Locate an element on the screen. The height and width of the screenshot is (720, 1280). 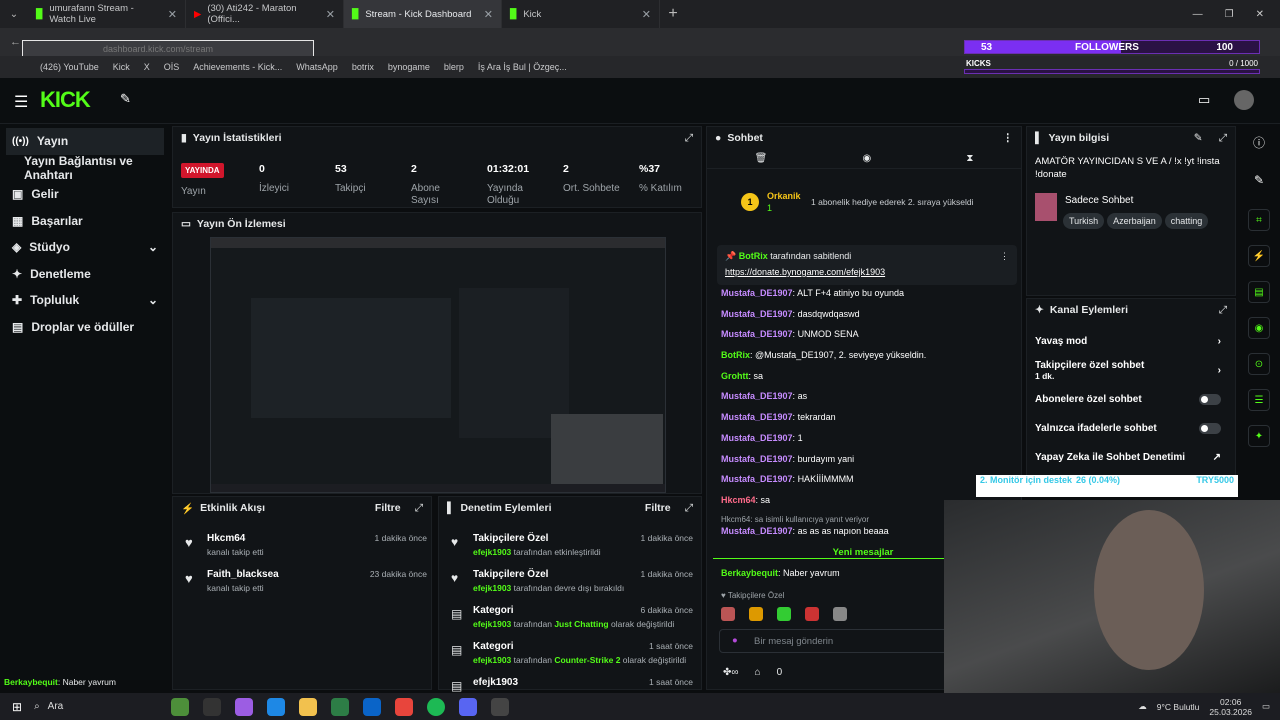
gift-icon: ⌂ is located at coordinates (758, 672).